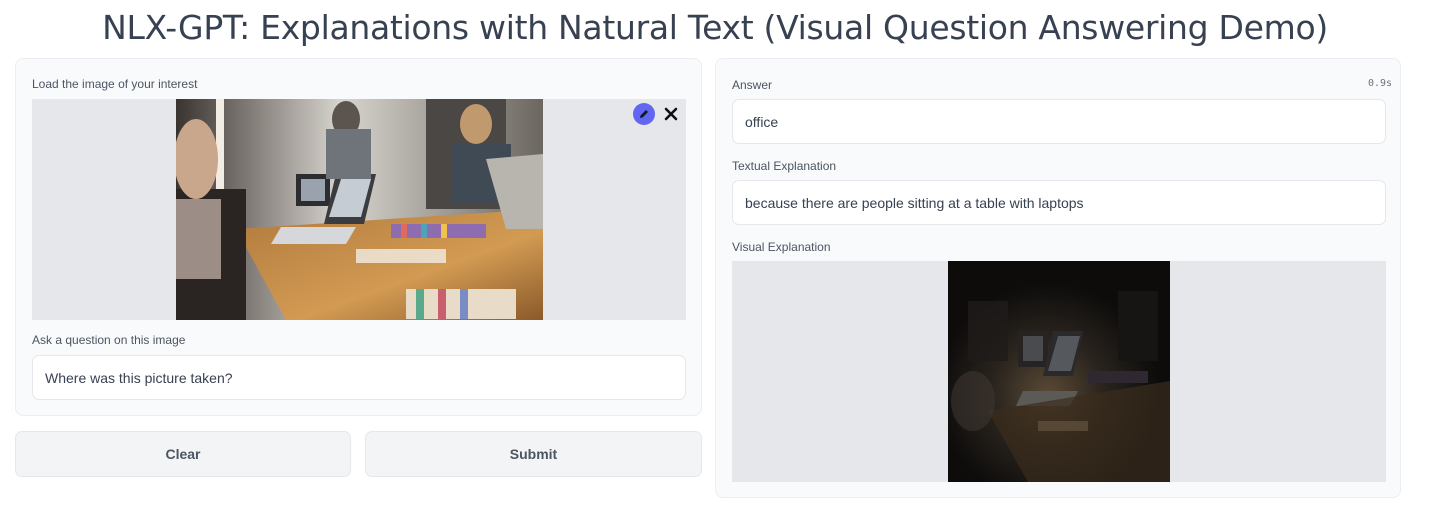 The image size is (1430, 510). What do you see at coordinates (644, 114) in the screenshot?
I see `pencil-icon` at bounding box center [644, 114].